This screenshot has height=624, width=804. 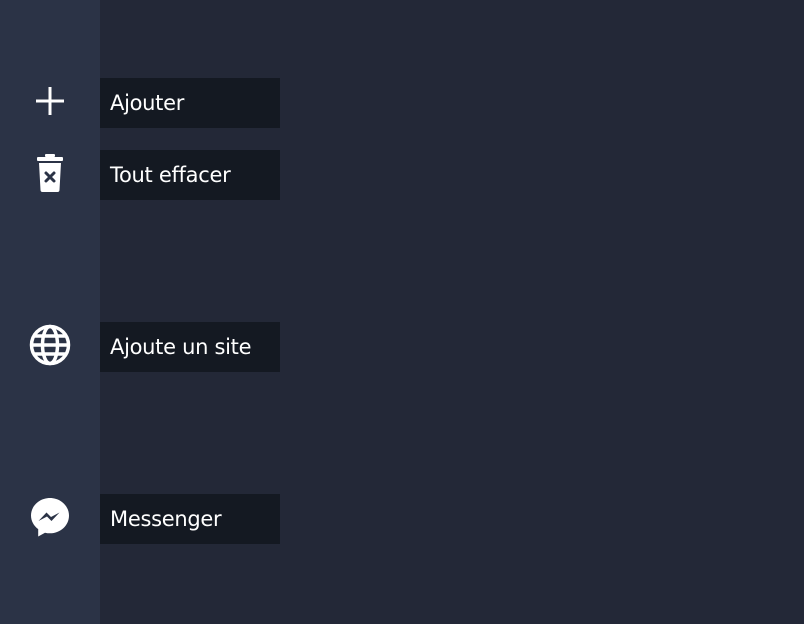 I want to click on messenger-button, so click(x=50, y=517).